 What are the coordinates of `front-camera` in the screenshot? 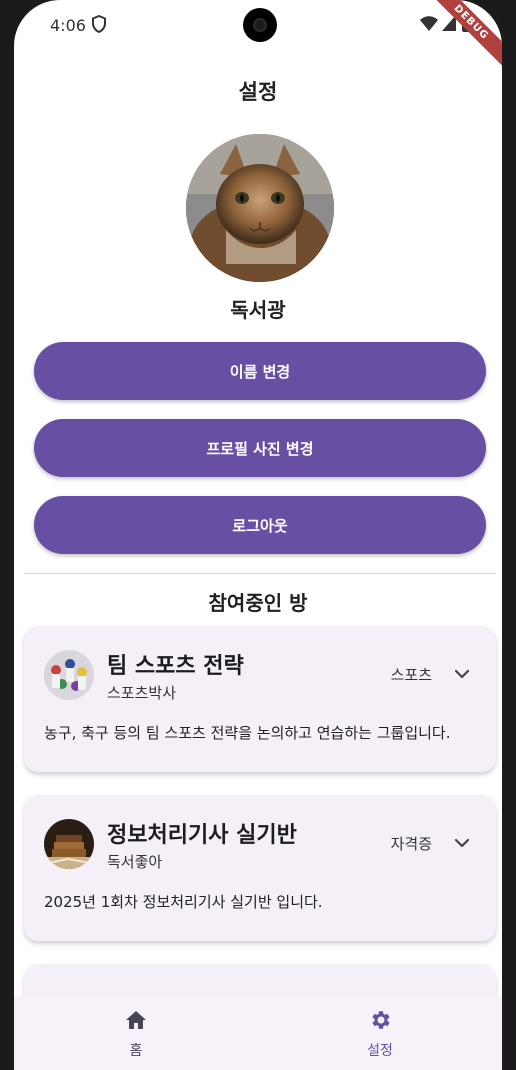 It's located at (260, 25).